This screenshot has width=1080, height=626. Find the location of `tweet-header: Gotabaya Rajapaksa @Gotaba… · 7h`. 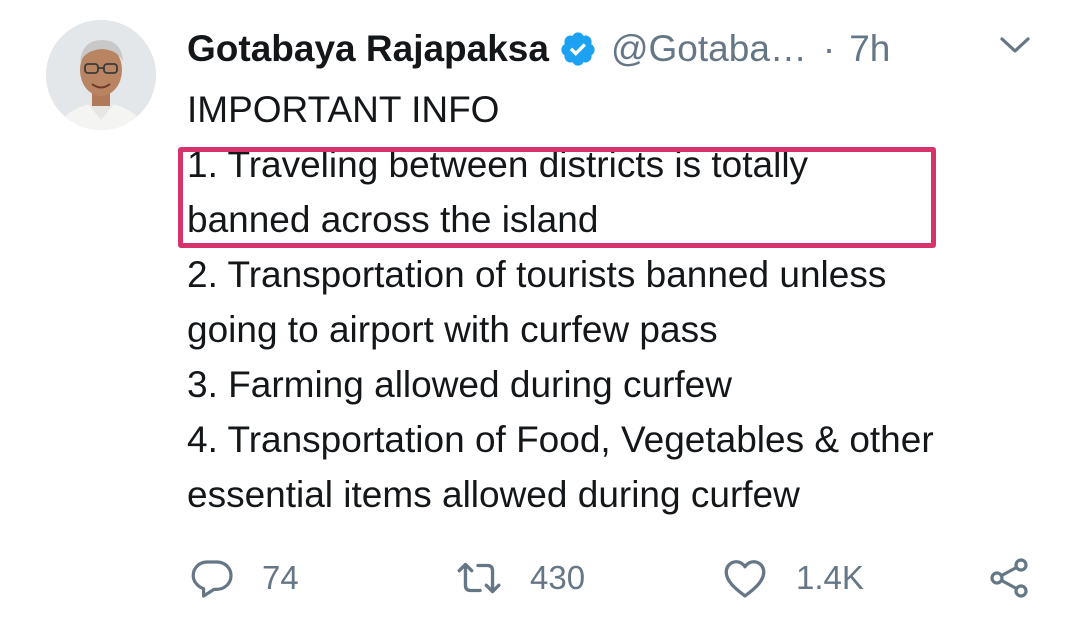

tweet-header: Gotabaya Rajapaksa @Gotaba… · 7h is located at coordinates (538, 49).